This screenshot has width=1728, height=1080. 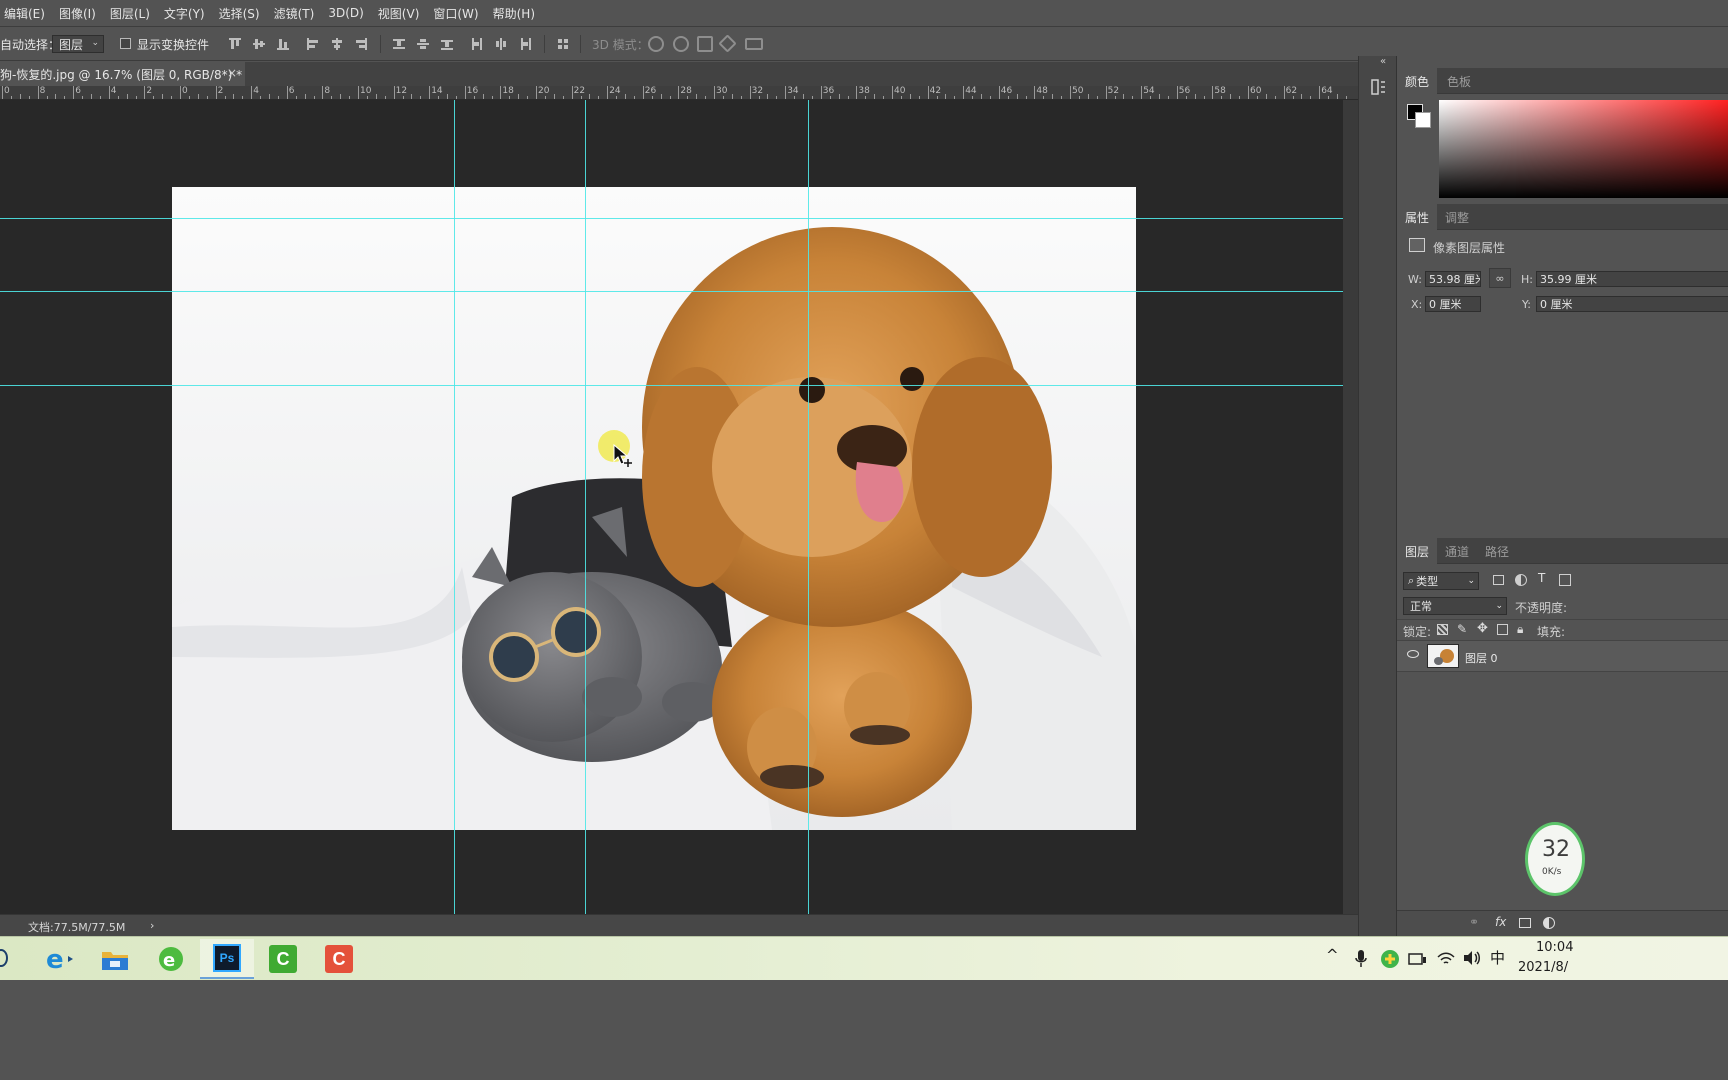 What do you see at coordinates (754, 44) in the screenshot?
I see `3d-scale-icon` at bounding box center [754, 44].